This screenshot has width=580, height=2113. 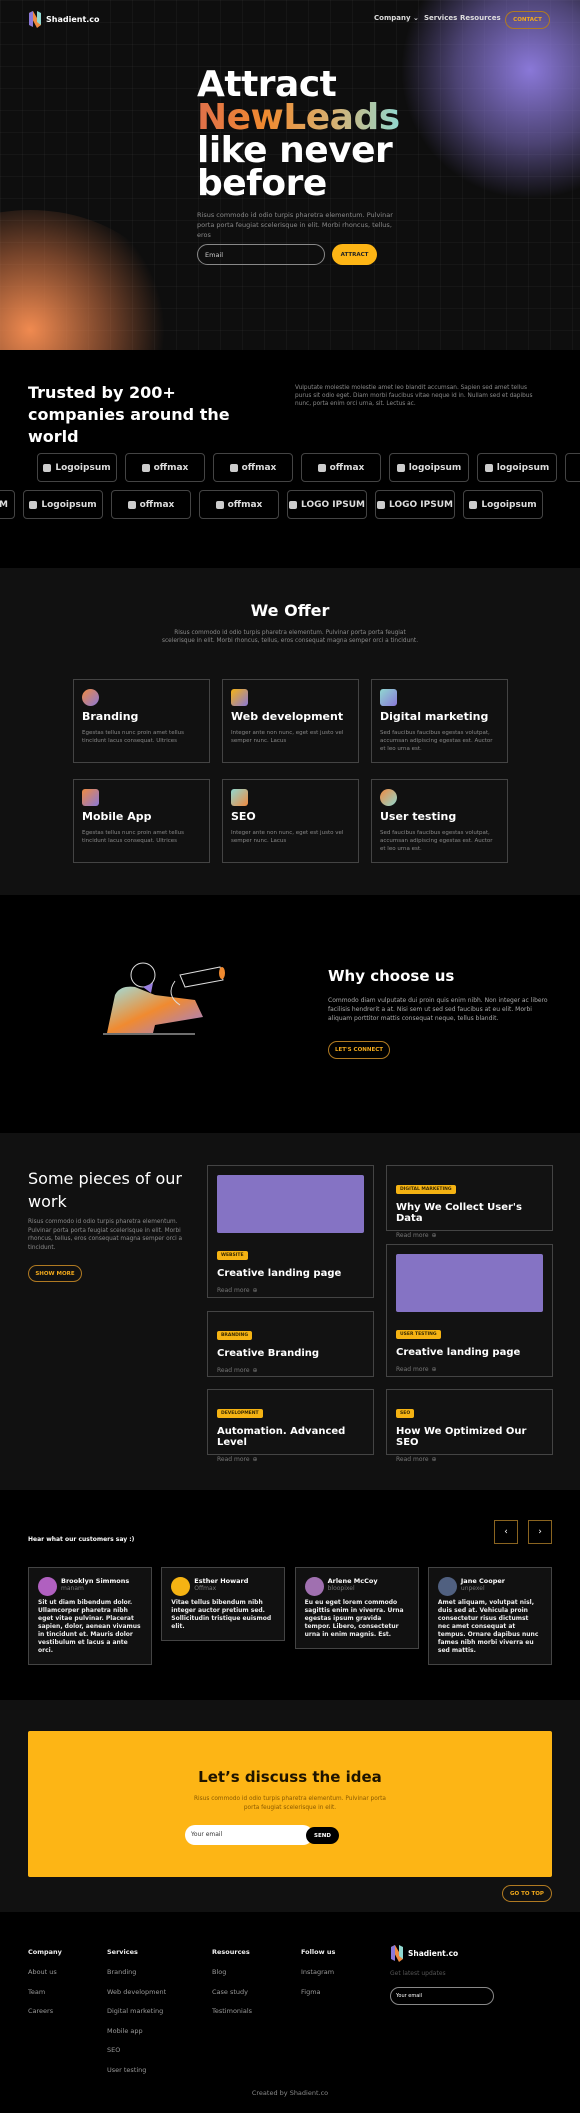 I want to click on footer-link: About us, so click(x=42, y=1972).